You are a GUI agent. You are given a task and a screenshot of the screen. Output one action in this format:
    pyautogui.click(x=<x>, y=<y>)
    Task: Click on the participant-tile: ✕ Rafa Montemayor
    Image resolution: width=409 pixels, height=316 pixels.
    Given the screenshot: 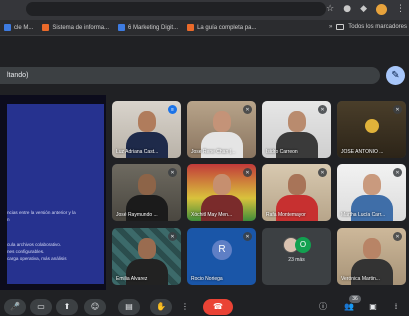 What is the action you would take?
    pyautogui.click(x=296, y=192)
    